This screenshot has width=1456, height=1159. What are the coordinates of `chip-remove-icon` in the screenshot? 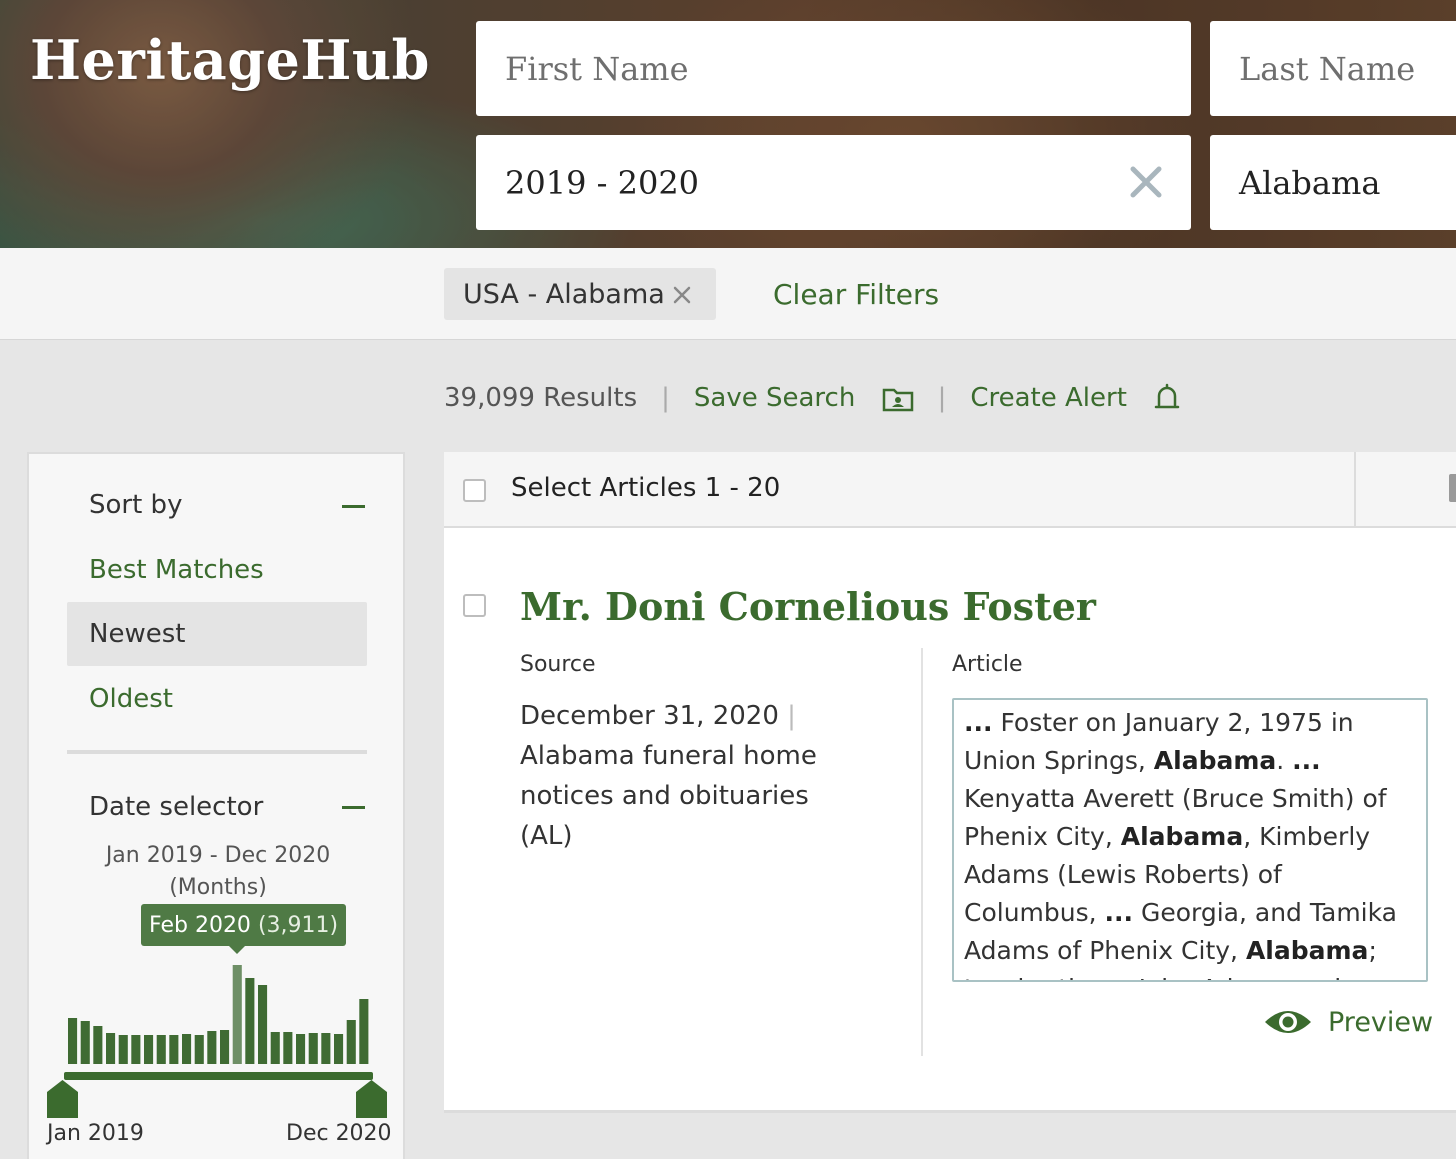 It's located at (682, 295).